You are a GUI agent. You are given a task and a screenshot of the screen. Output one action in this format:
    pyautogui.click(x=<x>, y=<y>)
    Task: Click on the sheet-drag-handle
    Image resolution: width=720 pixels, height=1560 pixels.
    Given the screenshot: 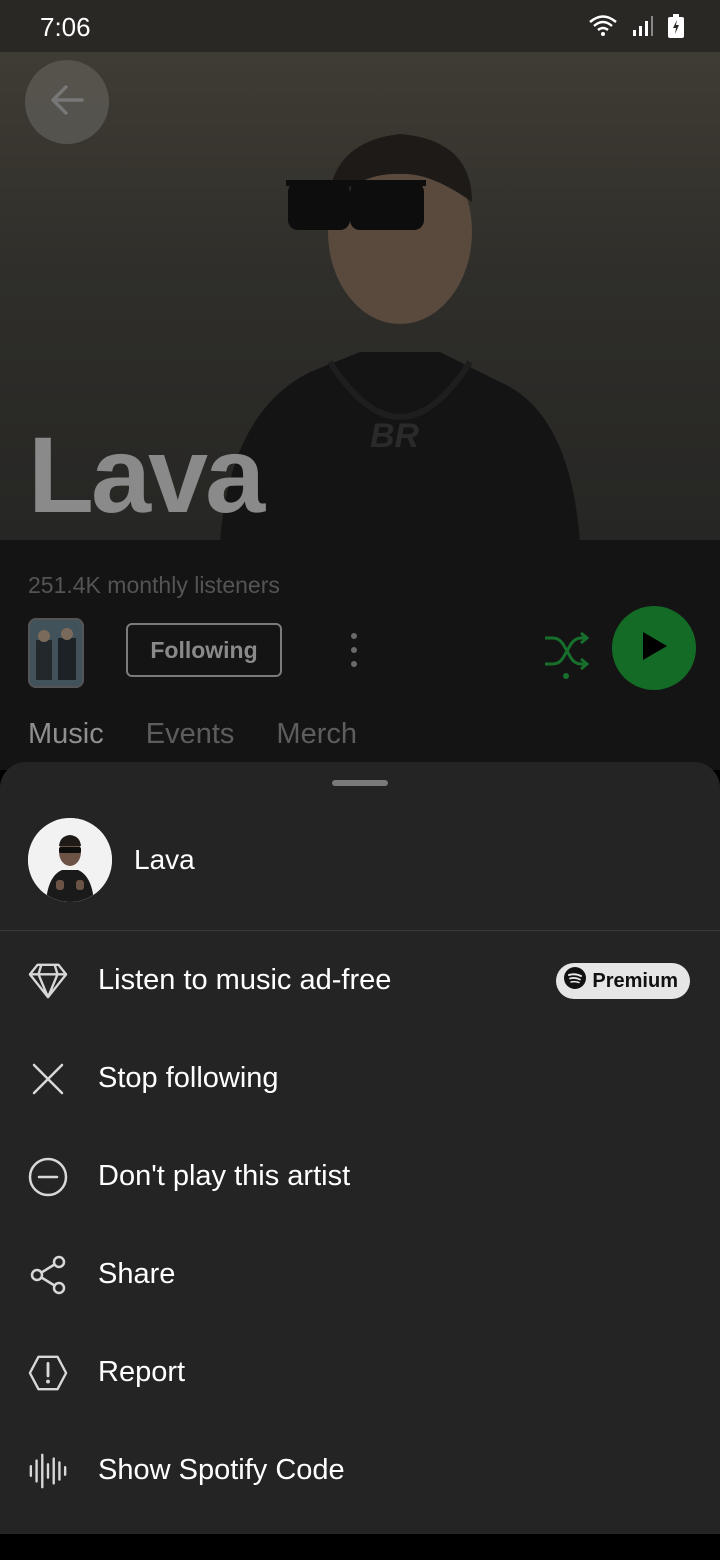 What is the action you would take?
    pyautogui.click(x=360, y=783)
    